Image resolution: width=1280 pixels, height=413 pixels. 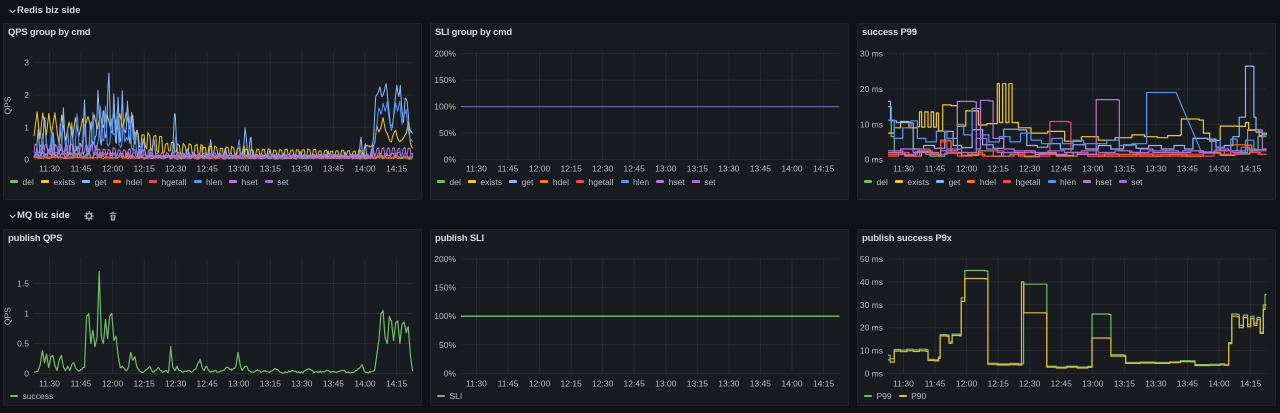 I want to click on svg-text: 3, so click(x=26, y=63).